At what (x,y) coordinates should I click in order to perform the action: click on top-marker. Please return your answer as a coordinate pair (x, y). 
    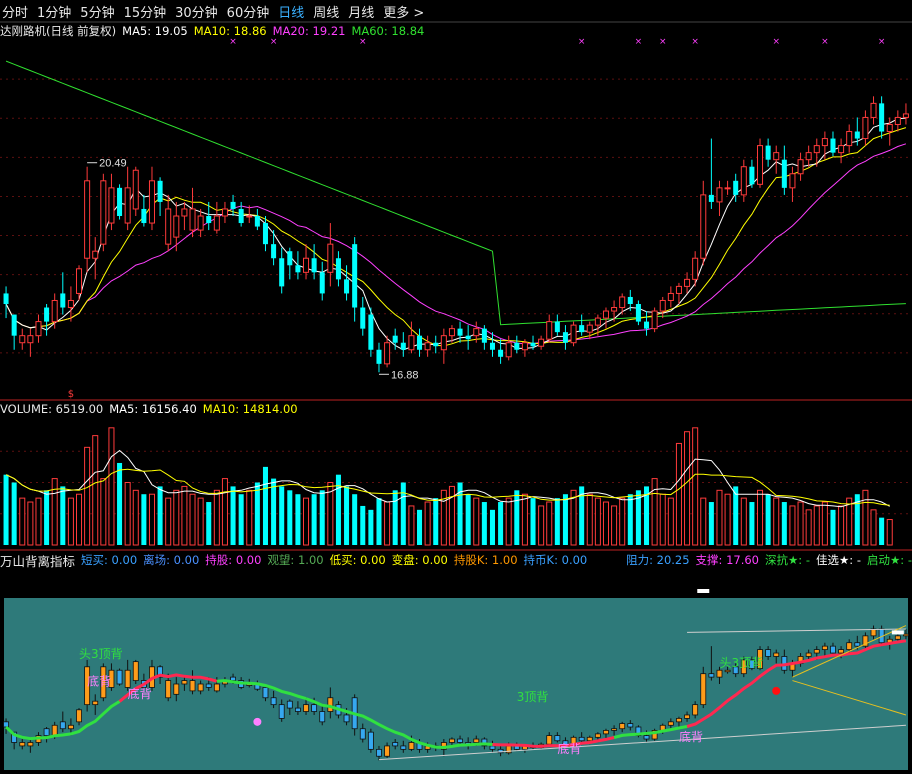
    Looking at the image, I should click on (703, 591).